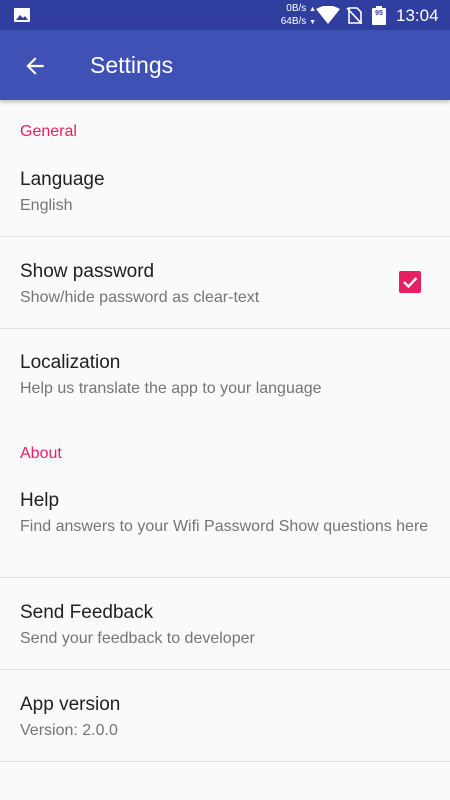 This screenshot has height=800, width=450. Describe the element at coordinates (70, 362) in the screenshot. I see `pref-localization-title: Localization` at that location.